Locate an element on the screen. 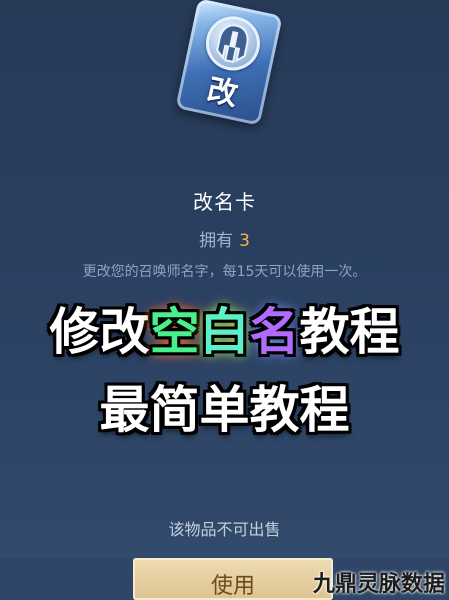 This screenshot has width=449, height=600. owned-count-line: 拥有 3 is located at coordinates (224, 238).